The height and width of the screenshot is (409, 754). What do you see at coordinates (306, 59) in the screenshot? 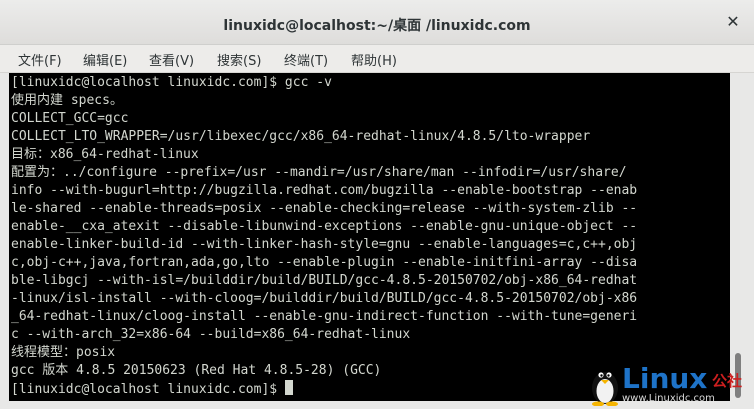
I see `menu-terminal: 终端(T)` at bounding box center [306, 59].